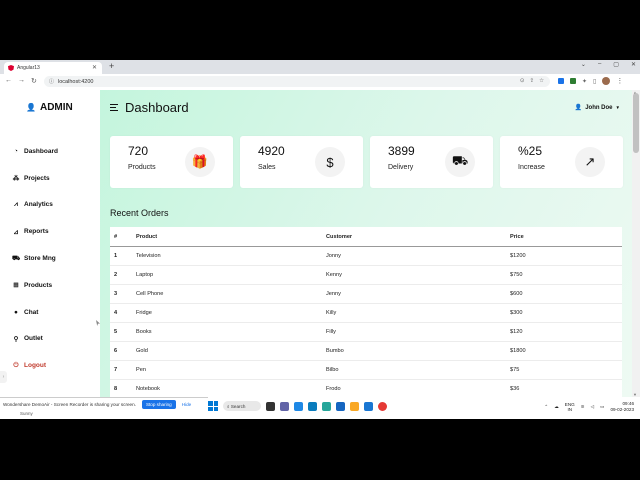  I want to click on stat-card-sales: 4920 Sales $, so click(301, 162).